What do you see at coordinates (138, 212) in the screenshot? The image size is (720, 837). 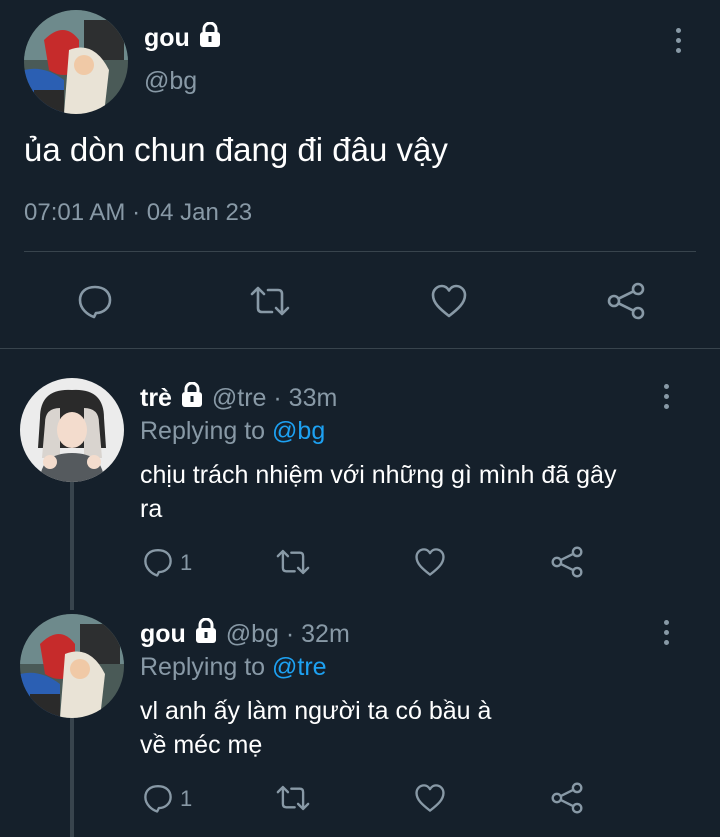 I see `tweet-timestamp: 07:01 AM · 04 Jan 23` at bounding box center [138, 212].